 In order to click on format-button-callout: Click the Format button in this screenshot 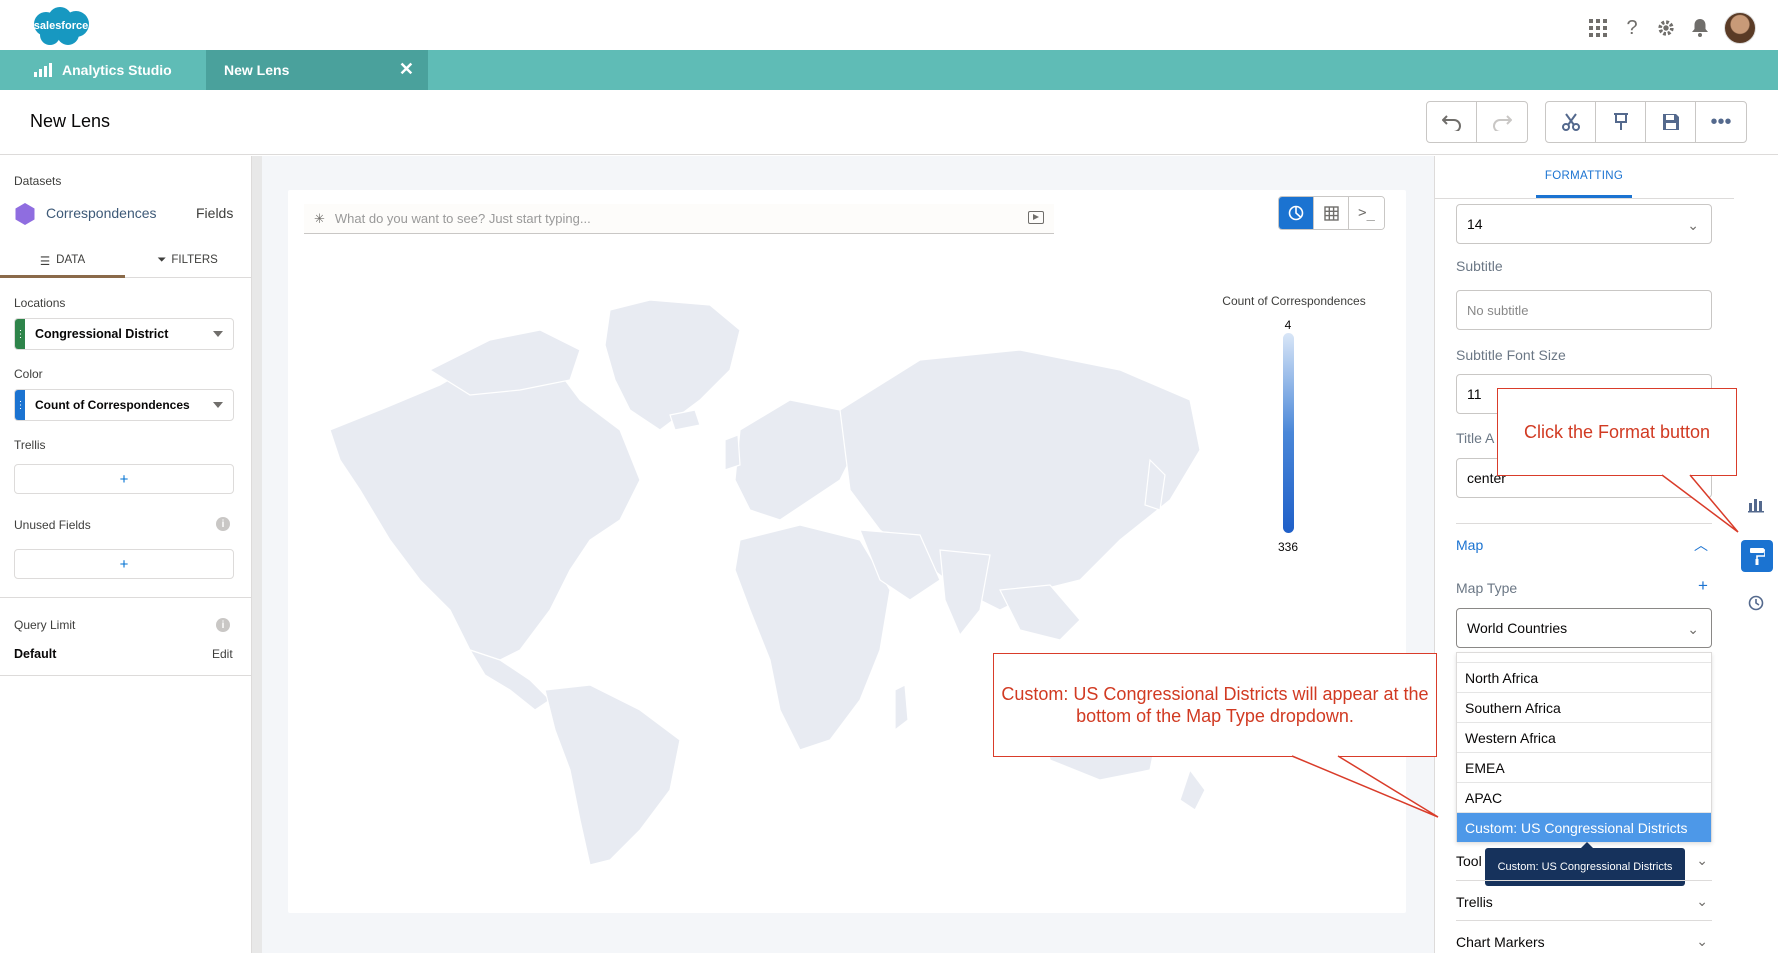, I will do `click(1617, 432)`.